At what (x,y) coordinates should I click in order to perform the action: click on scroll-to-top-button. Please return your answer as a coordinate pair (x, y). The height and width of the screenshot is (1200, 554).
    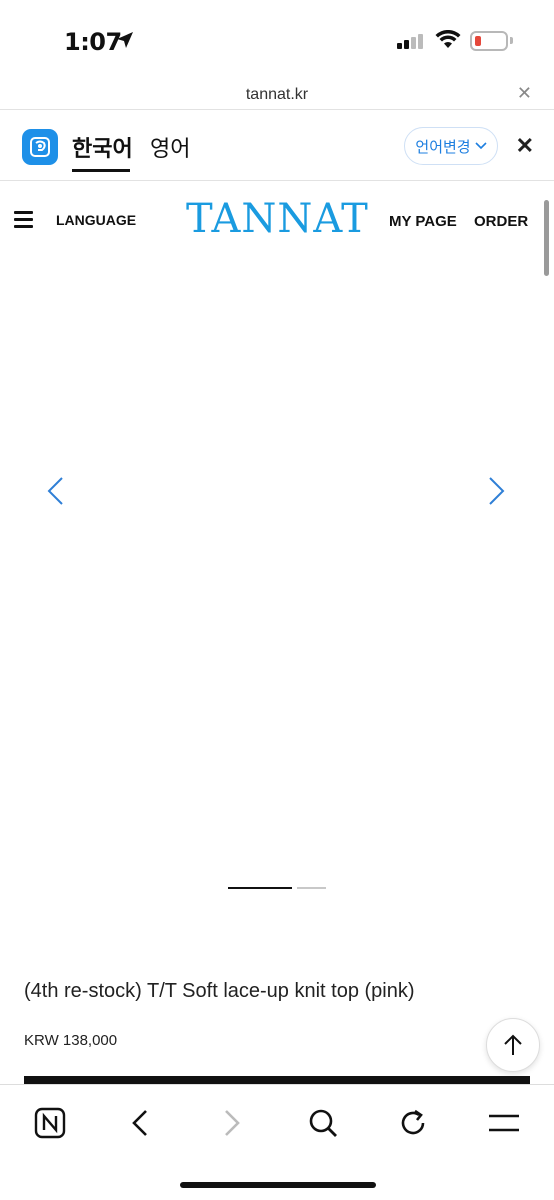
    Looking at the image, I should click on (513, 1045).